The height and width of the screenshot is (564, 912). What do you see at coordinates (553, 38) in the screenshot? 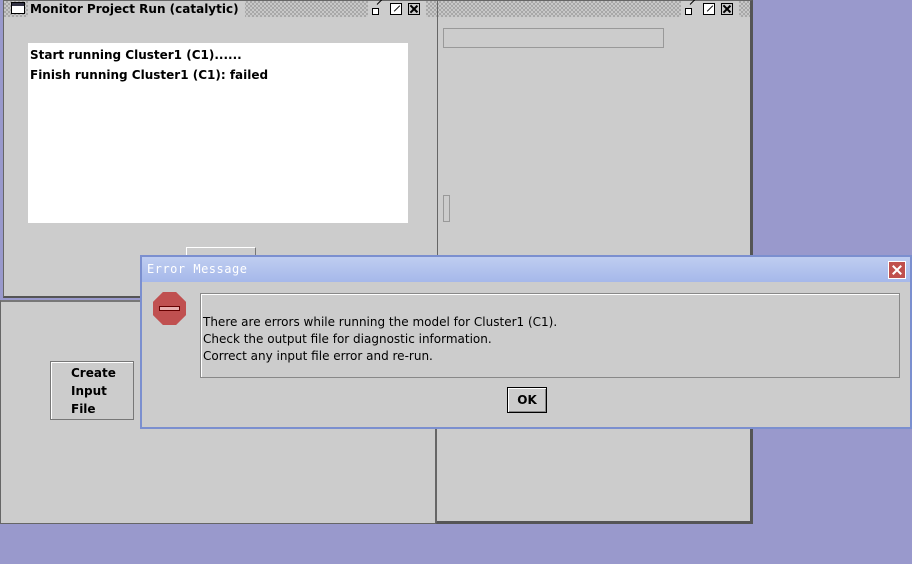
I see `back-window-progress-field` at bounding box center [553, 38].